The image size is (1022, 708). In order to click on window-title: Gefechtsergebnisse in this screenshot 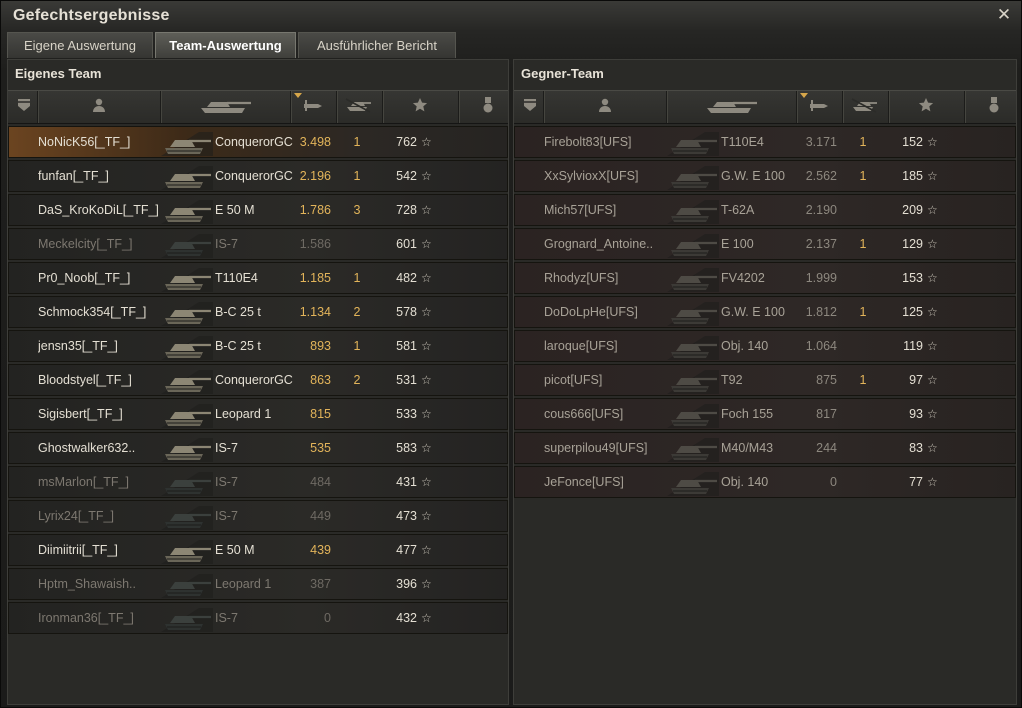, I will do `click(91, 15)`.